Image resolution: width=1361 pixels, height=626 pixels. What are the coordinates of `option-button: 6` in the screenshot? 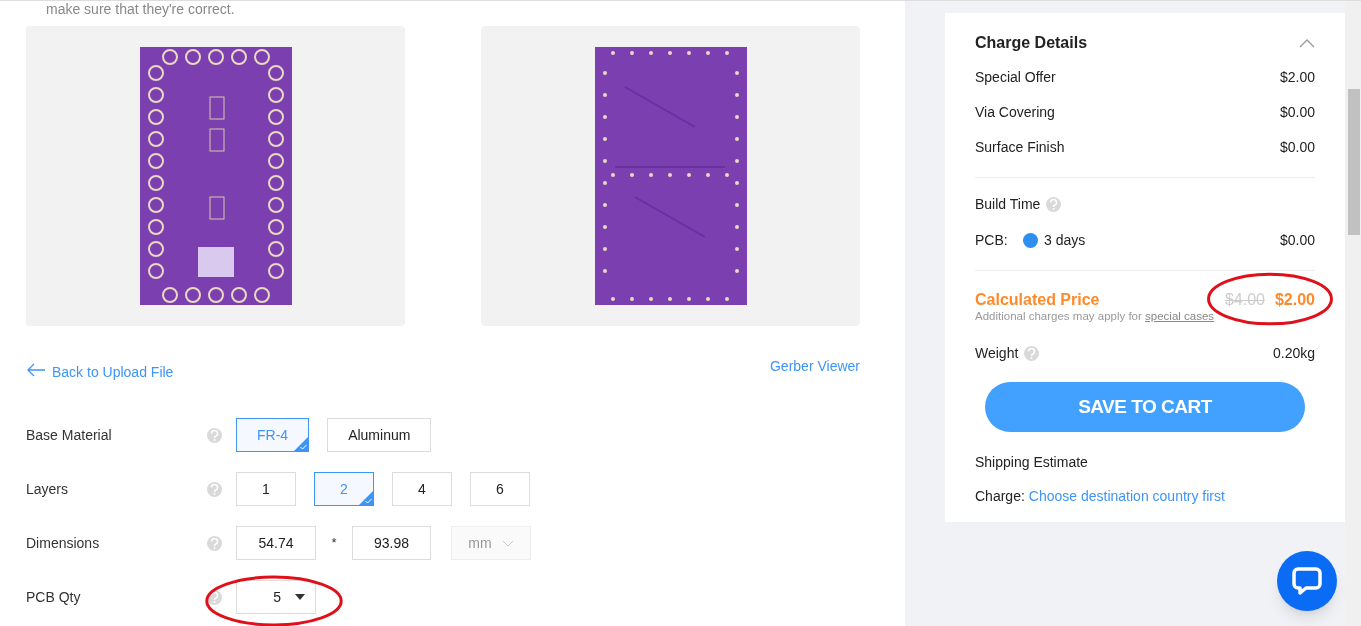 It's located at (500, 489).